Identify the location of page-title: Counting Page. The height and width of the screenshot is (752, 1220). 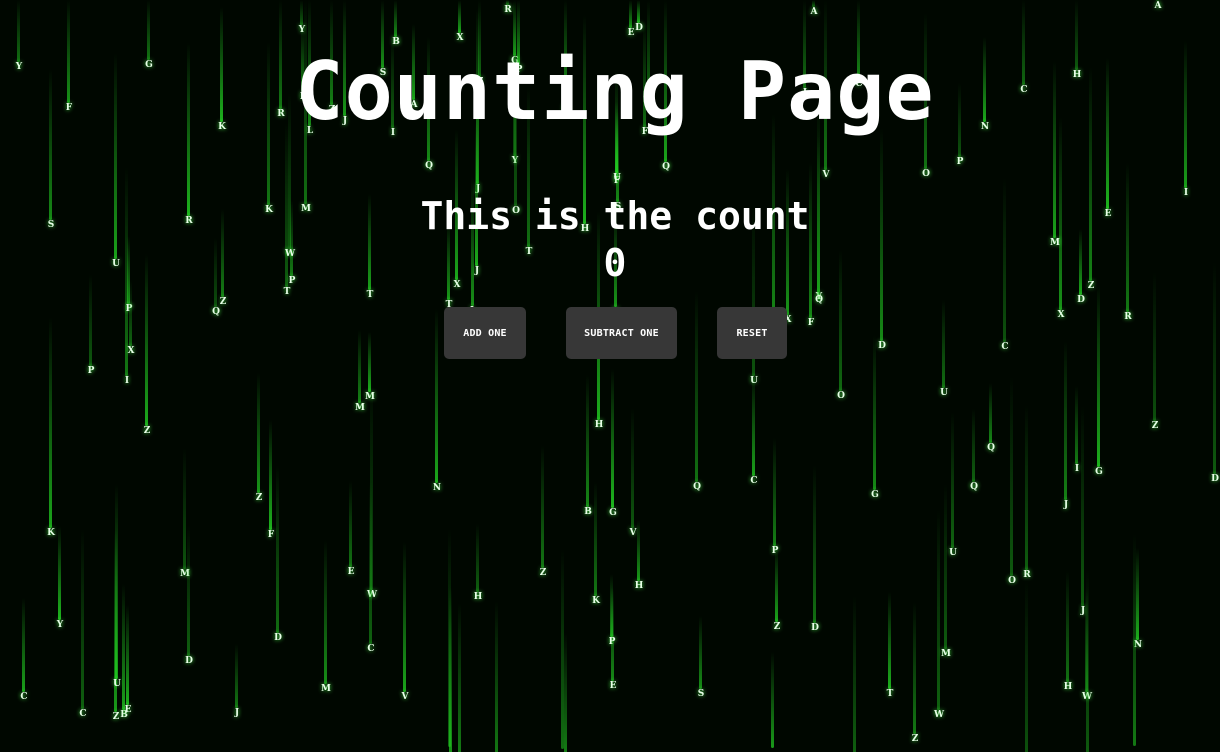
(615, 91).